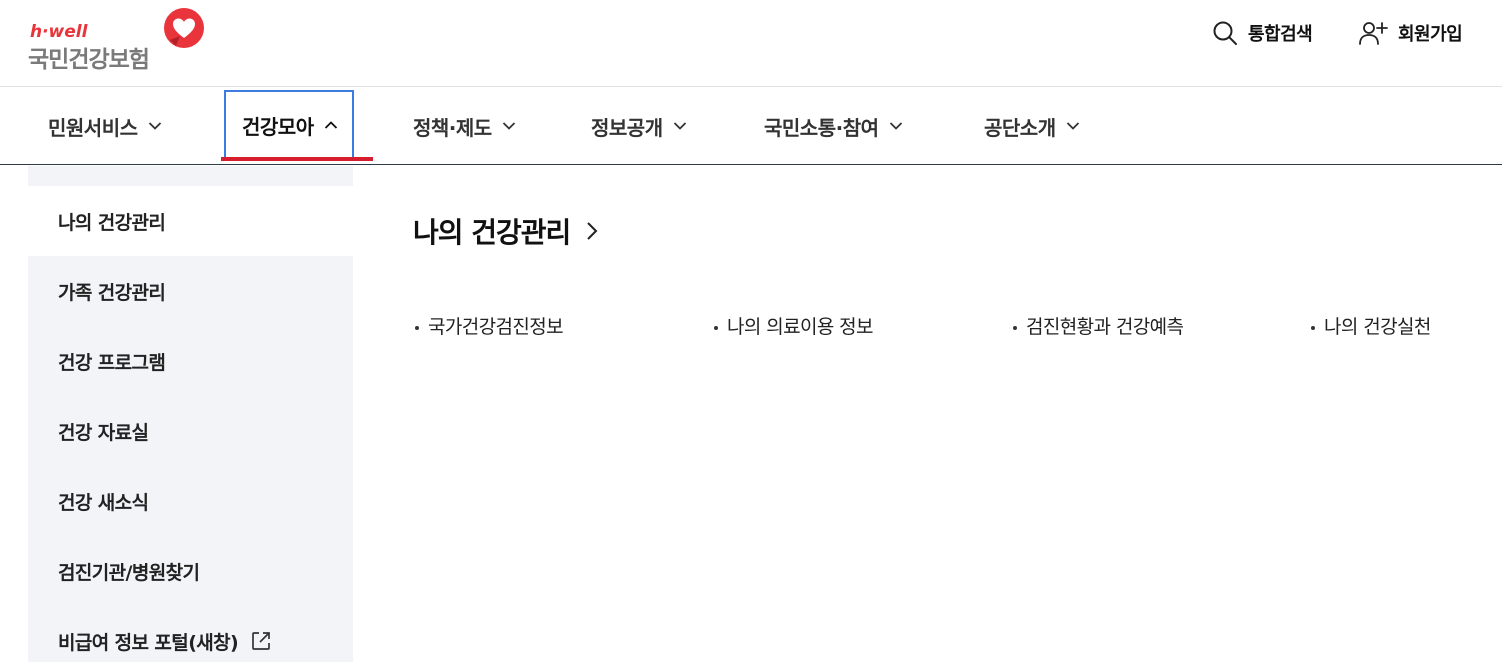  What do you see at coordinates (93, 127) in the screenshot?
I see `gnb-item-label: 민원서비스` at bounding box center [93, 127].